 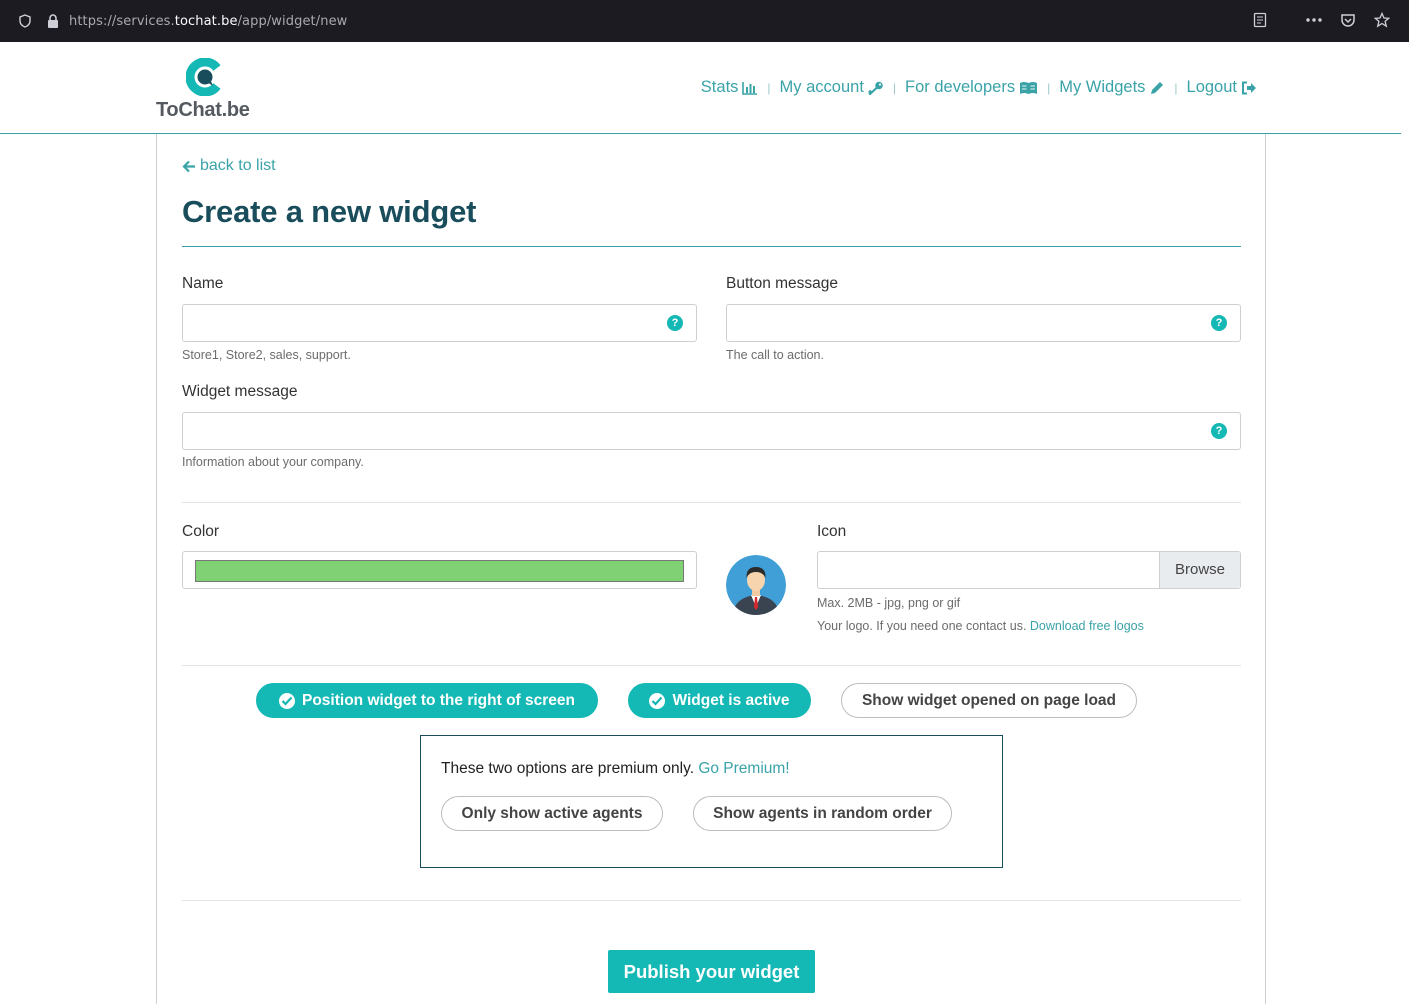 I want to click on nav-for-developers: For developers, so click(x=971, y=87).